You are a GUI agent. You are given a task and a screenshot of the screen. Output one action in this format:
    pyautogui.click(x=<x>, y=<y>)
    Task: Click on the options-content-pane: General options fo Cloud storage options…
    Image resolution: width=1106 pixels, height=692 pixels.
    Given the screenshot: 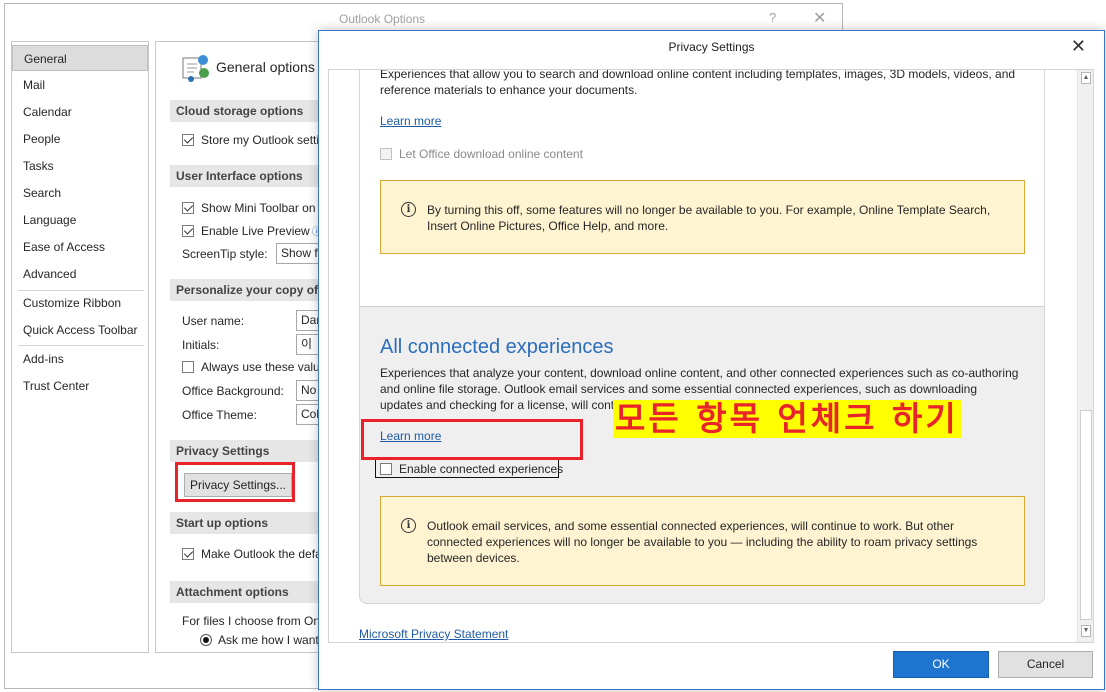 What is the action you would take?
    pyautogui.click(x=245, y=347)
    